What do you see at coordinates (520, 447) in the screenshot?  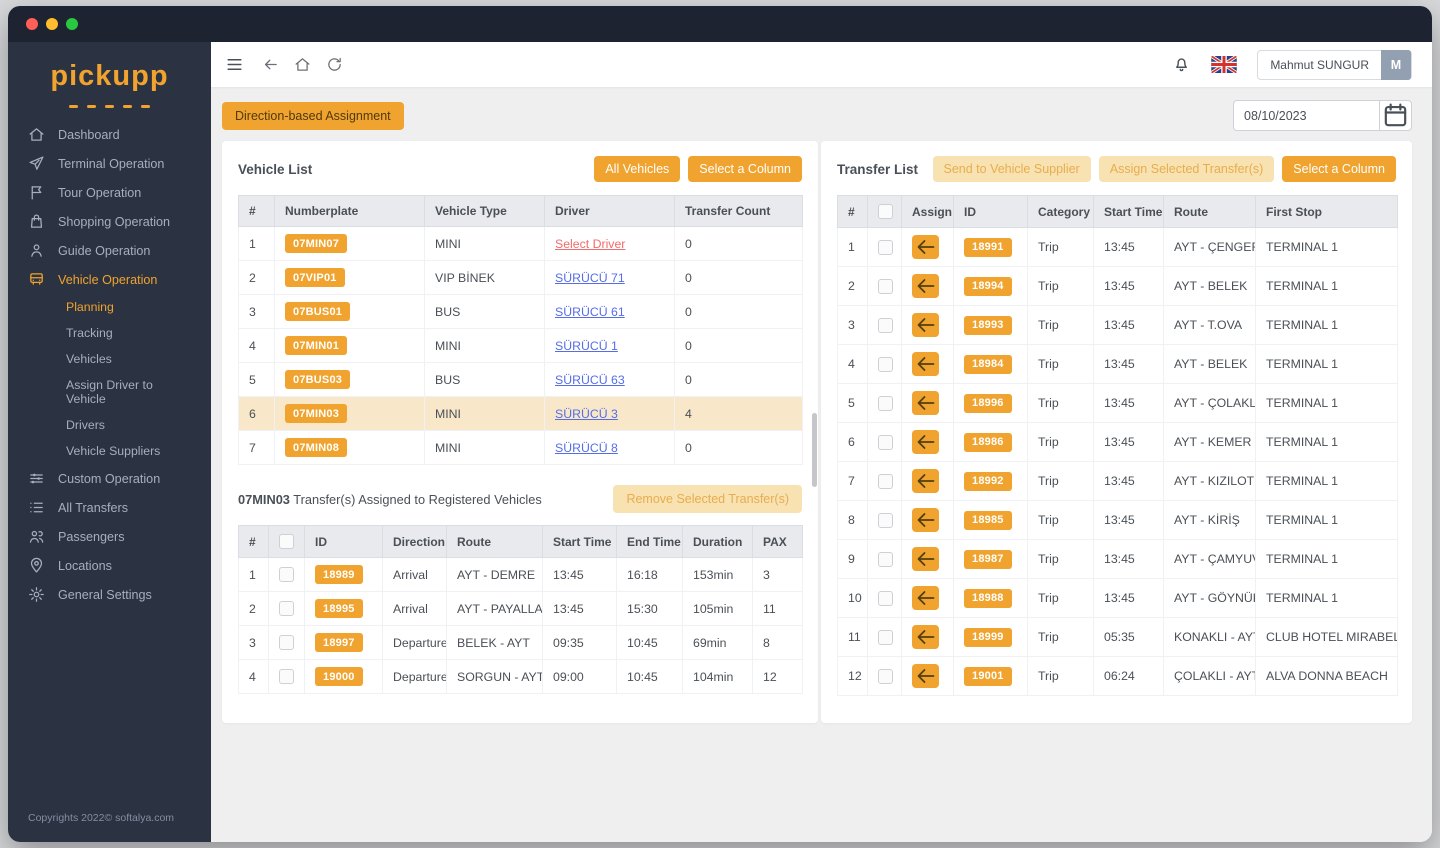 I see `vehicle-row: 7 07MIN08 MINI SÜRÜCÜ 8 0` at bounding box center [520, 447].